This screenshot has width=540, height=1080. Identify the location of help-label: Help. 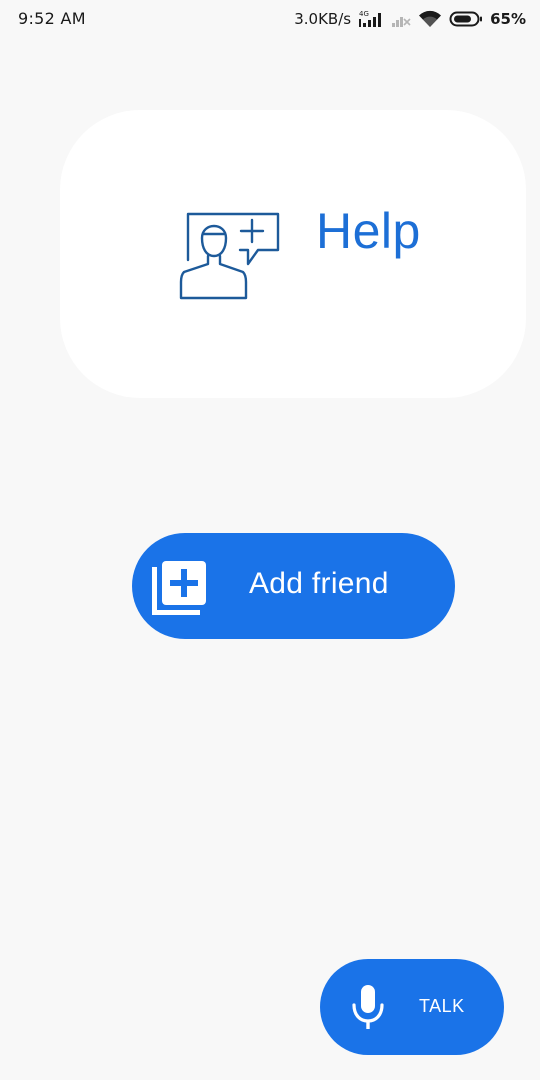
(368, 231).